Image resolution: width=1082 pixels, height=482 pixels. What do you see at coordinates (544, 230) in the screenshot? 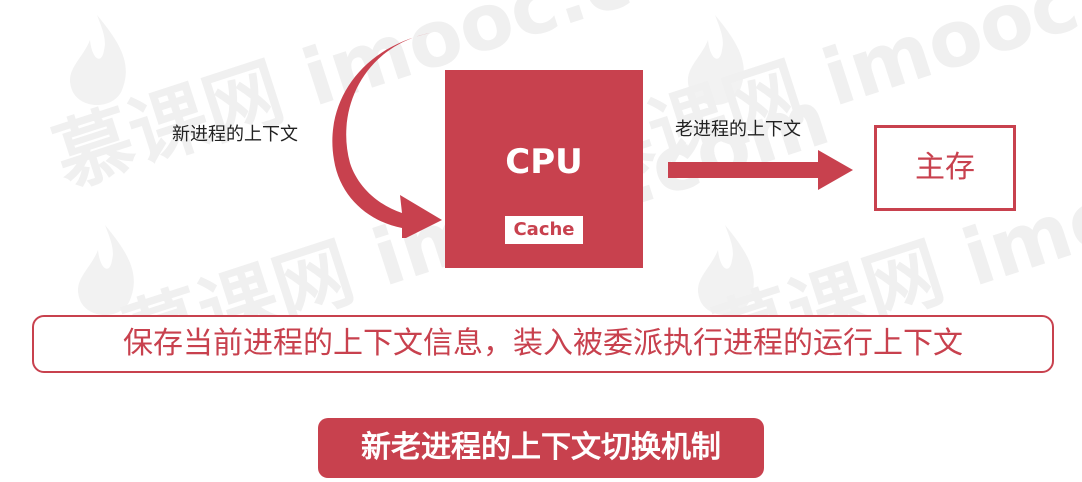
I see `cache-label: Cache` at bounding box center [544, 230].